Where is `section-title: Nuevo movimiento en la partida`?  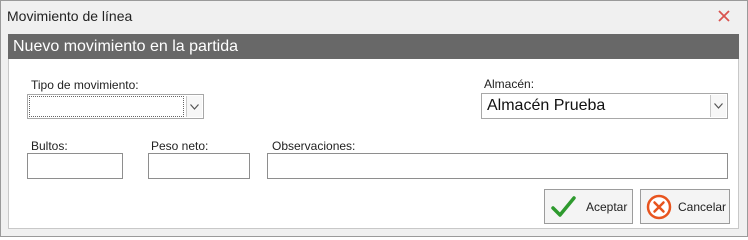
section-title: Nuevo movimiento en la partida is located at coordinates (126, 46).